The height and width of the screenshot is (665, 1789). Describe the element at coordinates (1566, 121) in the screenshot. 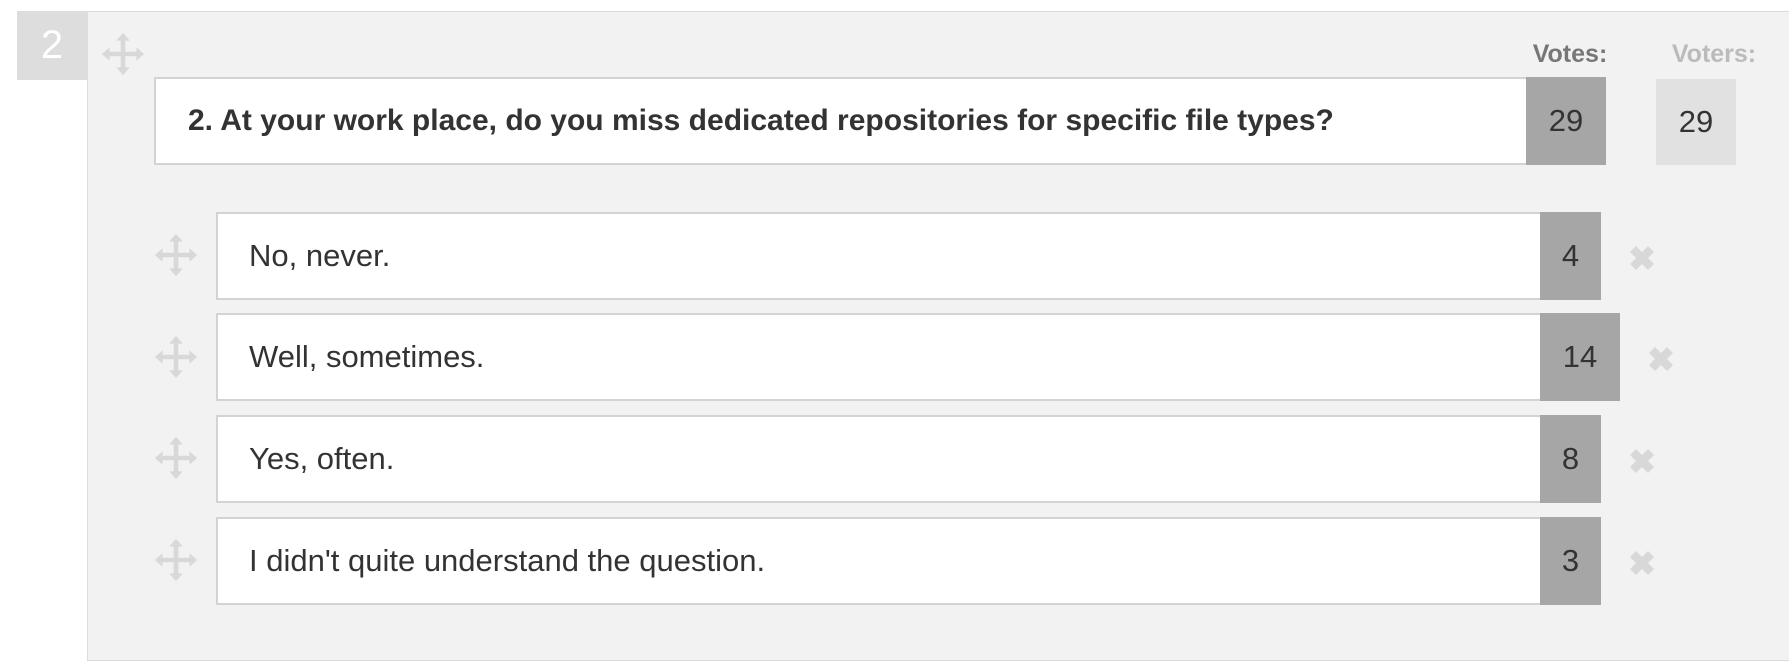

I see `question-votes-count: 29` at that location.